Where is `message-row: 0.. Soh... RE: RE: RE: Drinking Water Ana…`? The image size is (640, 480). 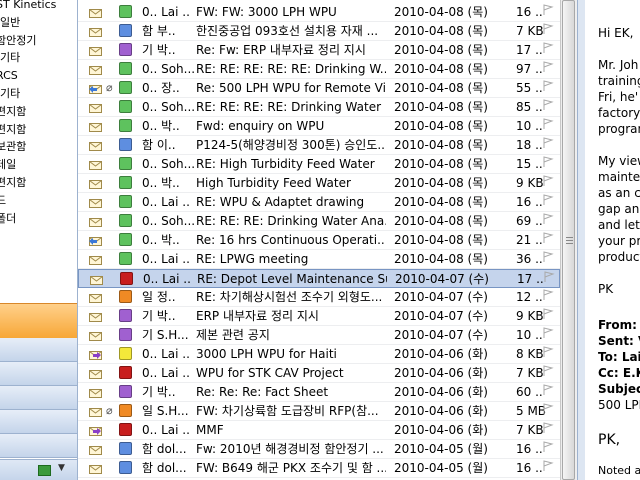
message-row: 0.. Soh... RE: RE: RE: Drinking Water Ana… is located at coordinates (319, 221).